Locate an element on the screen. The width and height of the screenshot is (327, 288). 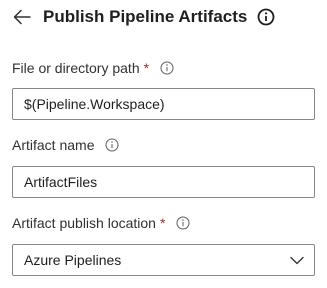
page-title: Publish Pipeline Artifacts is located at coordinates (145, 16).